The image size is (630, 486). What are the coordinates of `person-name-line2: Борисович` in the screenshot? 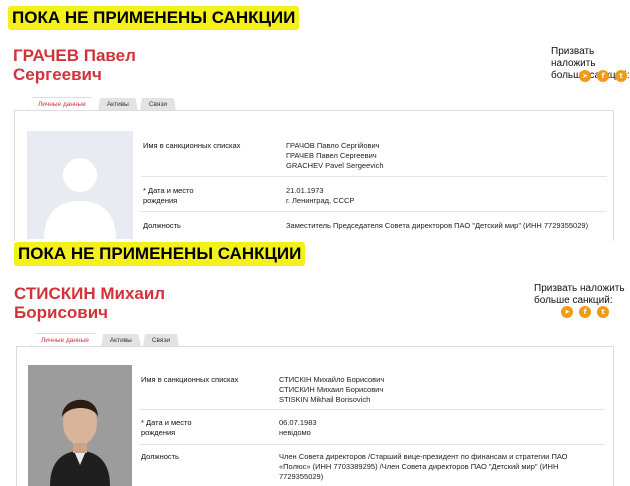 It's located at (61, 312).